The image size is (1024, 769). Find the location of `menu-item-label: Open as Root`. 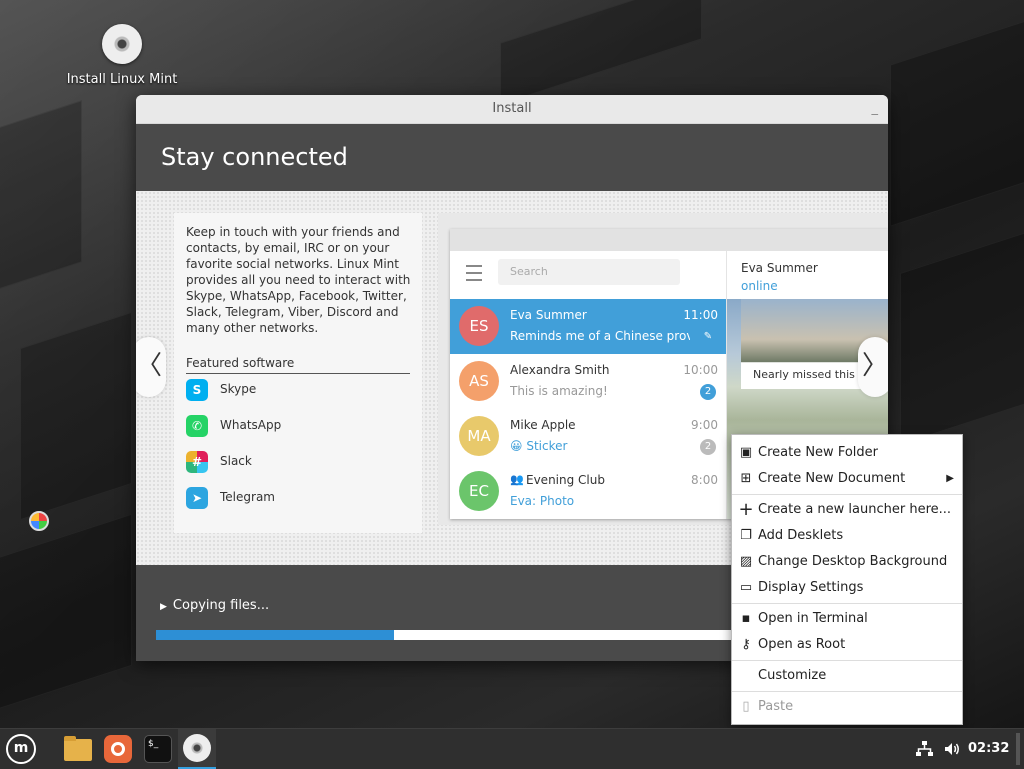

menu-item-label: Open as Root is located at coordinates (802, 644).